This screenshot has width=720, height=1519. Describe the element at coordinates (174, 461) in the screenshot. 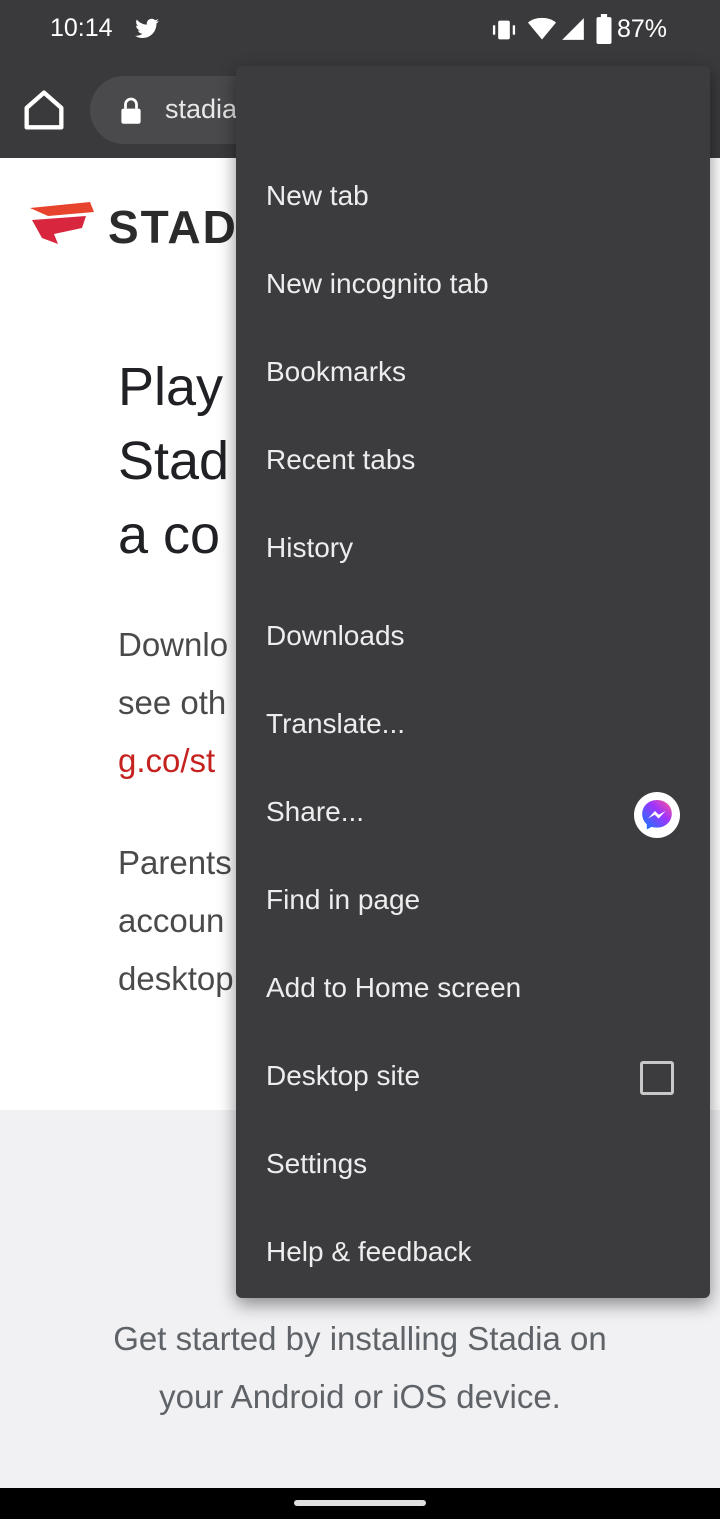

I see `page-headline: Play Stad a co` at that location.